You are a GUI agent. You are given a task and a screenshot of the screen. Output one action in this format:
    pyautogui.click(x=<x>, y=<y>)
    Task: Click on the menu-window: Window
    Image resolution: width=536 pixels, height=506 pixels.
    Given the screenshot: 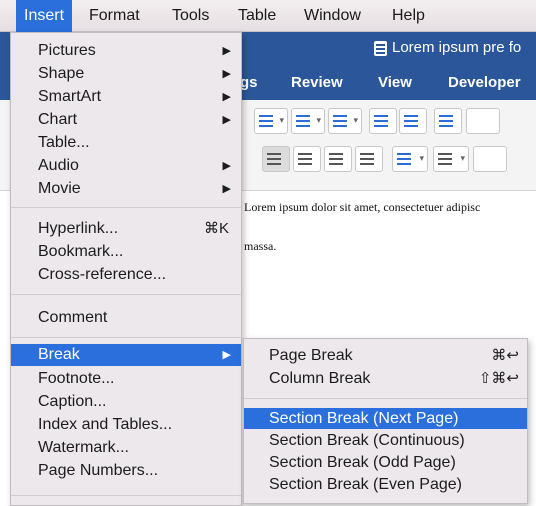 What is the action you would take?
    pyautogui.click(x=332, y=16)
    